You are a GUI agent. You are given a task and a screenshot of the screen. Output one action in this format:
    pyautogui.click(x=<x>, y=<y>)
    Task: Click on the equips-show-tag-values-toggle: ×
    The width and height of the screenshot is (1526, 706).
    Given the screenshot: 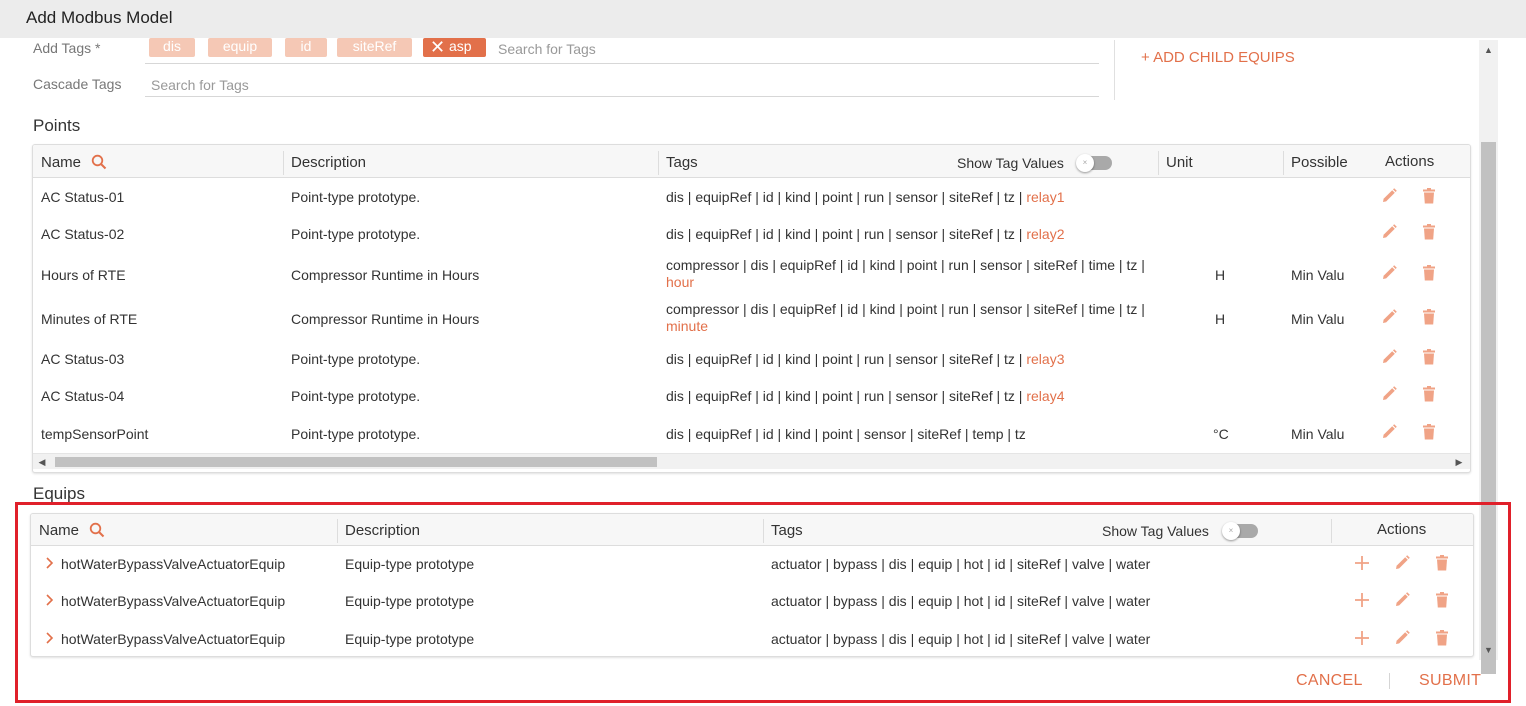 What is the action you would take?
    pyautogui.click(x=1240, y=531)
    